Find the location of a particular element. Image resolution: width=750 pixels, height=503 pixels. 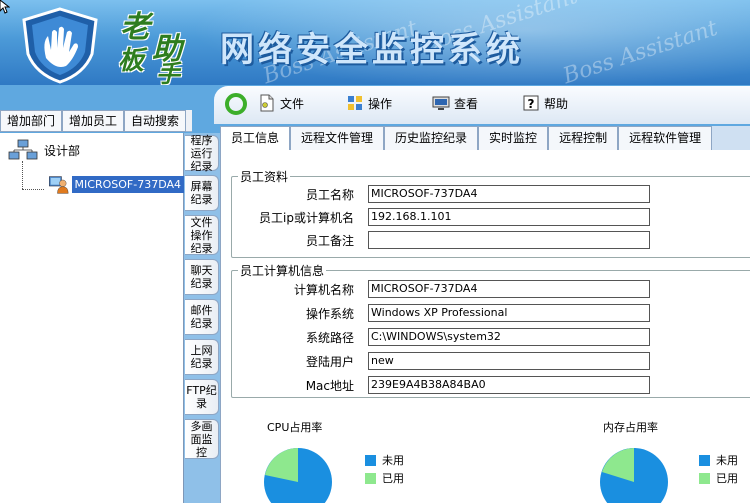

system-path-field: C:\WINDOWS\system32 is located at coordinates (509, 337).